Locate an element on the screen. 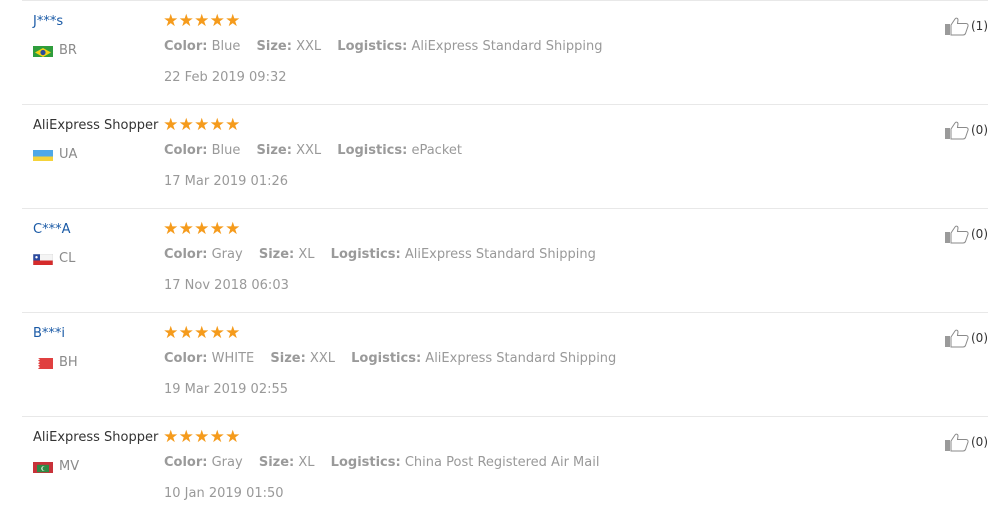 The image size is (1000, 509). color-value: WHITE is located at coordinates (233, 358).